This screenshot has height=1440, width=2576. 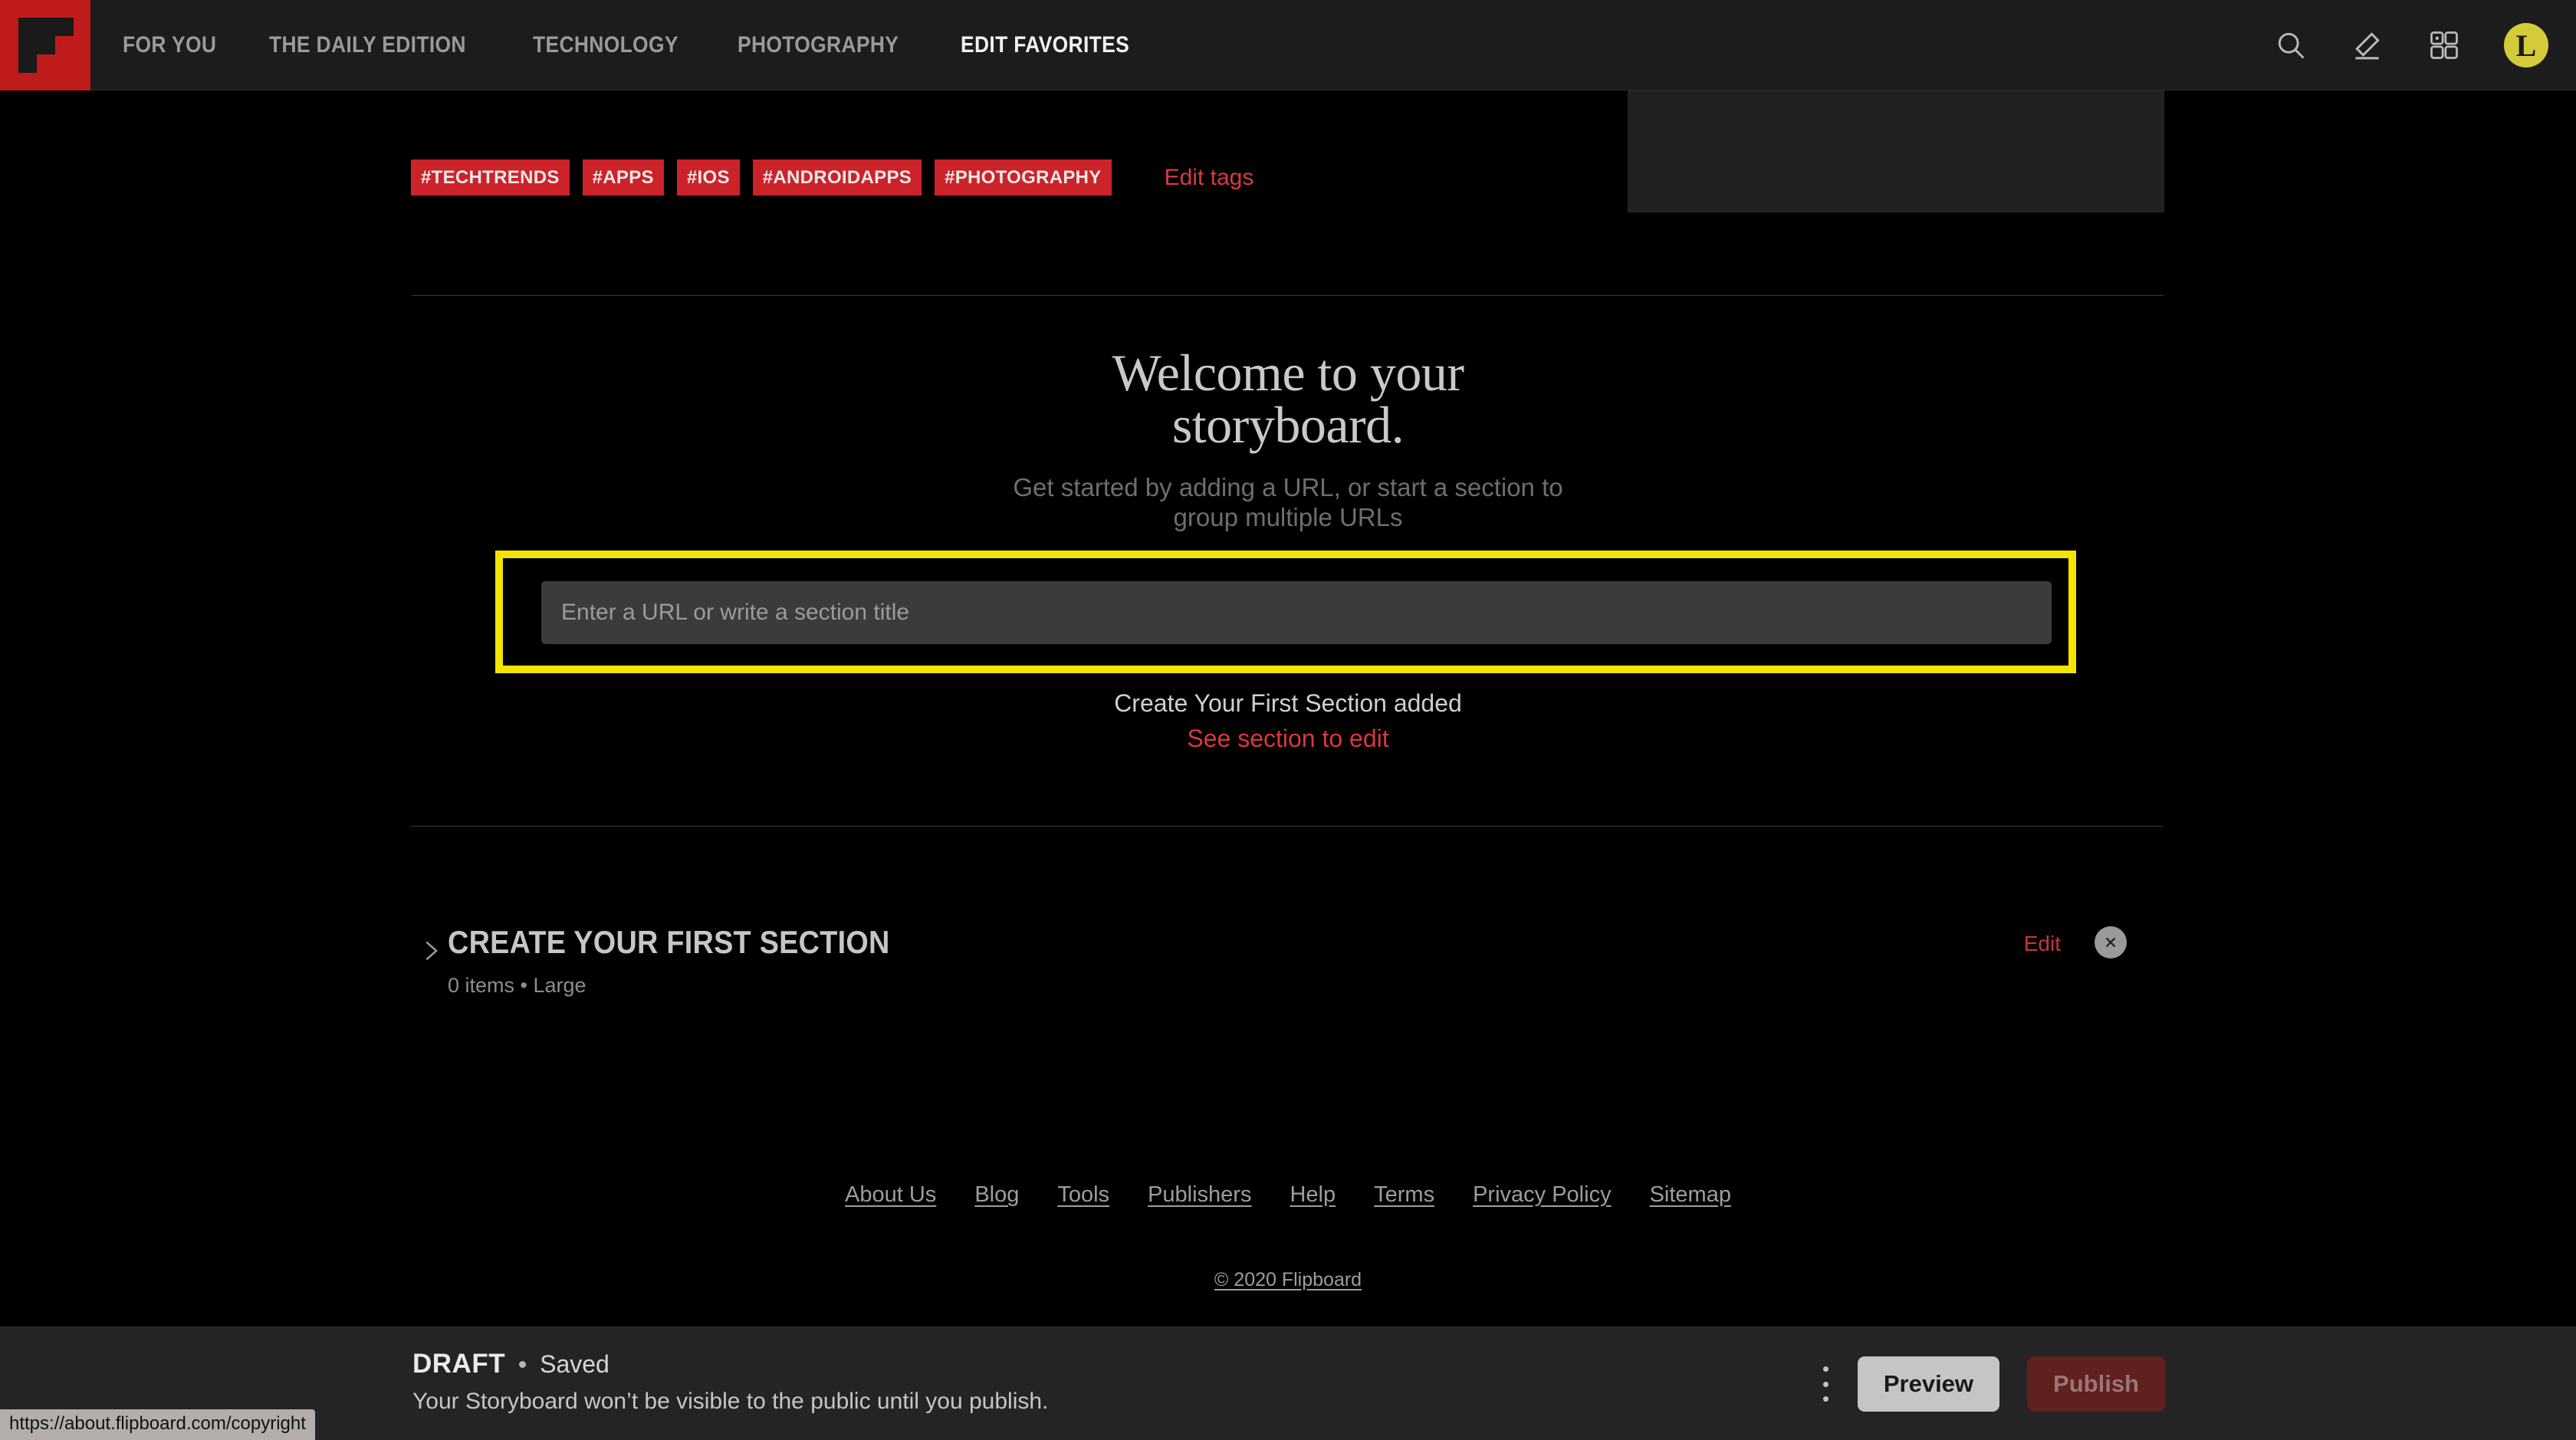 I want to click on nav-link-edit-favorites: EDIT FAVORITES, so click(x=1045, y=45).